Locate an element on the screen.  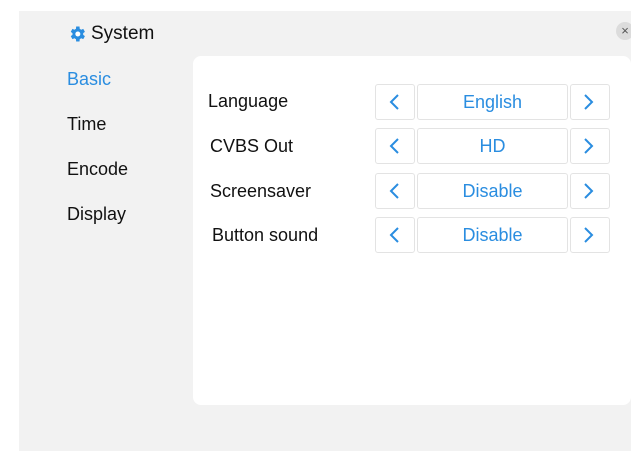
nav-item-basic: Basic is located at coordinates (97, 89).